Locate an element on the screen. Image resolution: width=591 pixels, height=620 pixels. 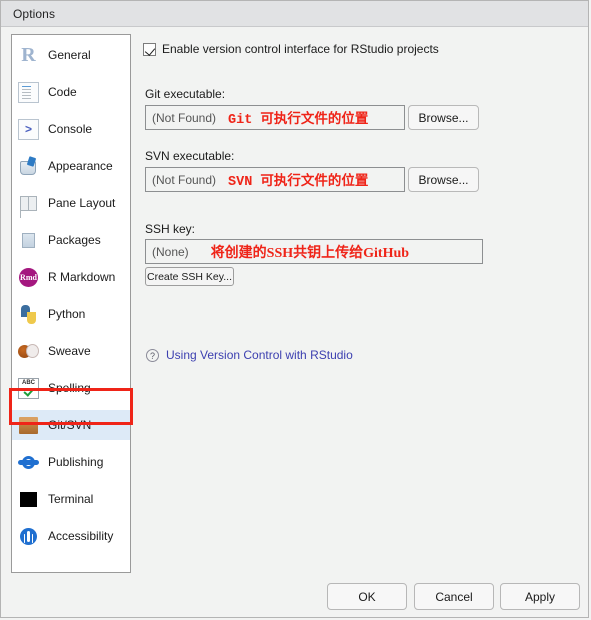
ssh-key-annotation: 将创建的SSH共钥上传给GitHub is located at coordinates (310, 253).